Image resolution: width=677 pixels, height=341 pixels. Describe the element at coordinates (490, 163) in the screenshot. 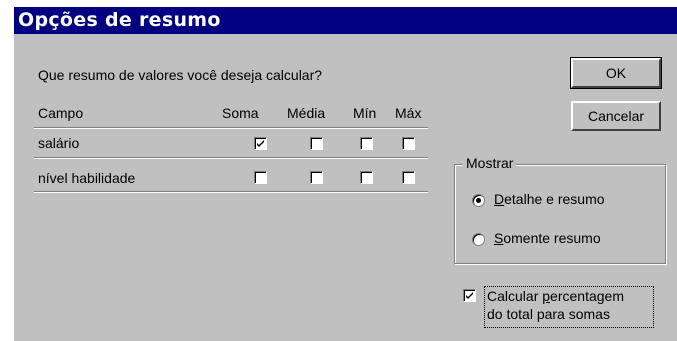

I see `show-group-legend: Mostrar` at that location.